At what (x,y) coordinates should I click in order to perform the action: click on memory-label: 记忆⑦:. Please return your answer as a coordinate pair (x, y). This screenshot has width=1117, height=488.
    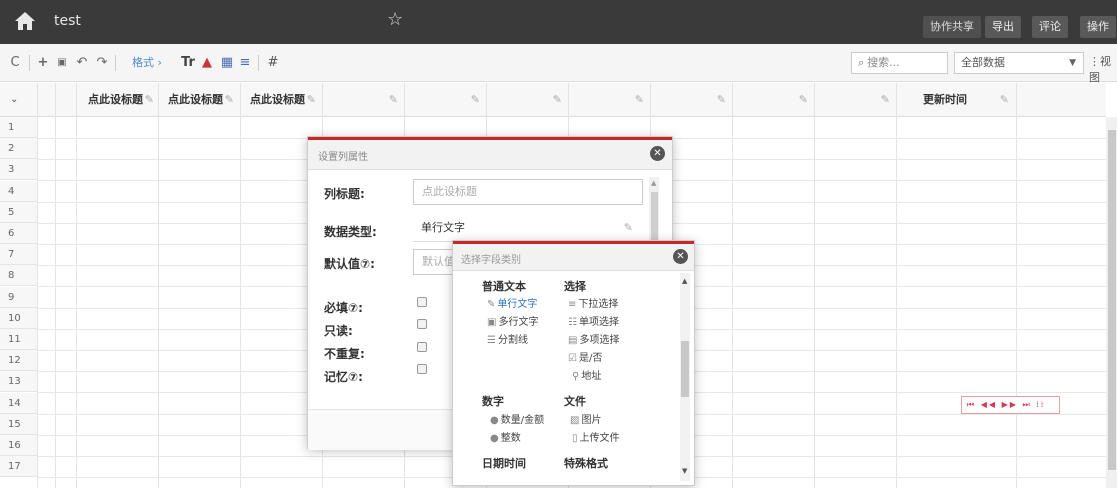
    Looking at the image, I should click on (343, 377).